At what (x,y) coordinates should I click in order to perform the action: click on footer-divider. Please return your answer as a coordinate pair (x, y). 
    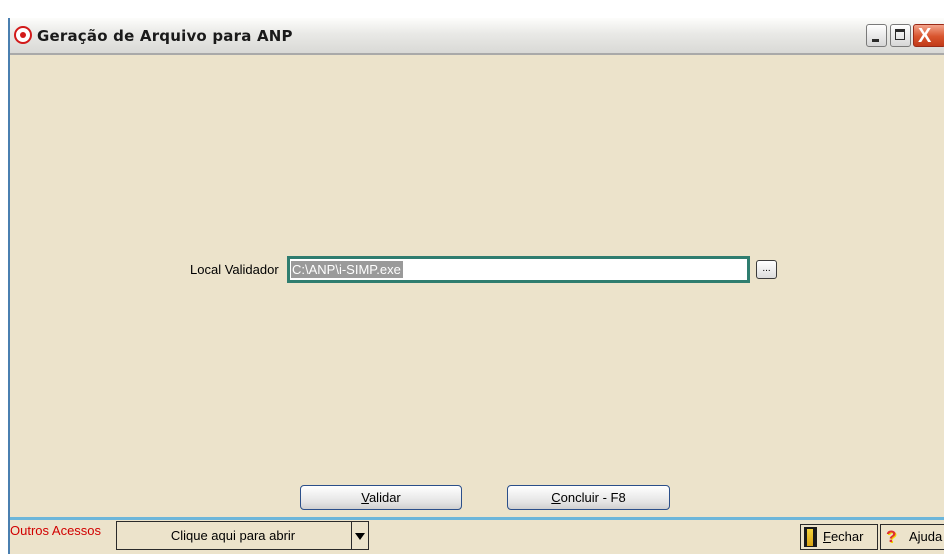
    Looking at the image, I should click on (477, 518).